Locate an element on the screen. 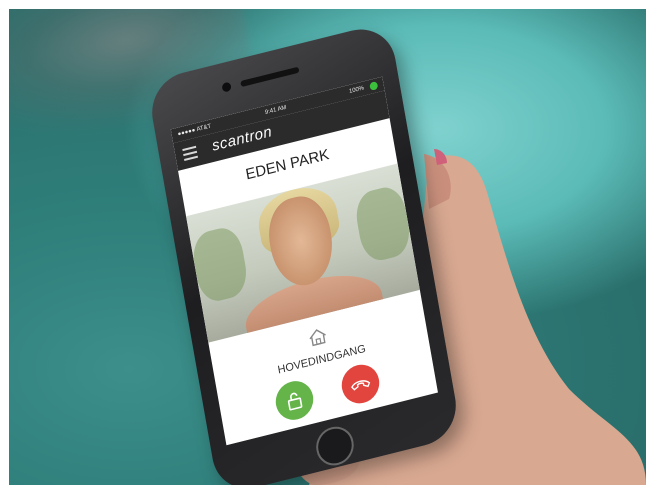 Image resolution: width=657 pixels, height=493 pixels. unlock-icon is located at coordinates (295, 401).